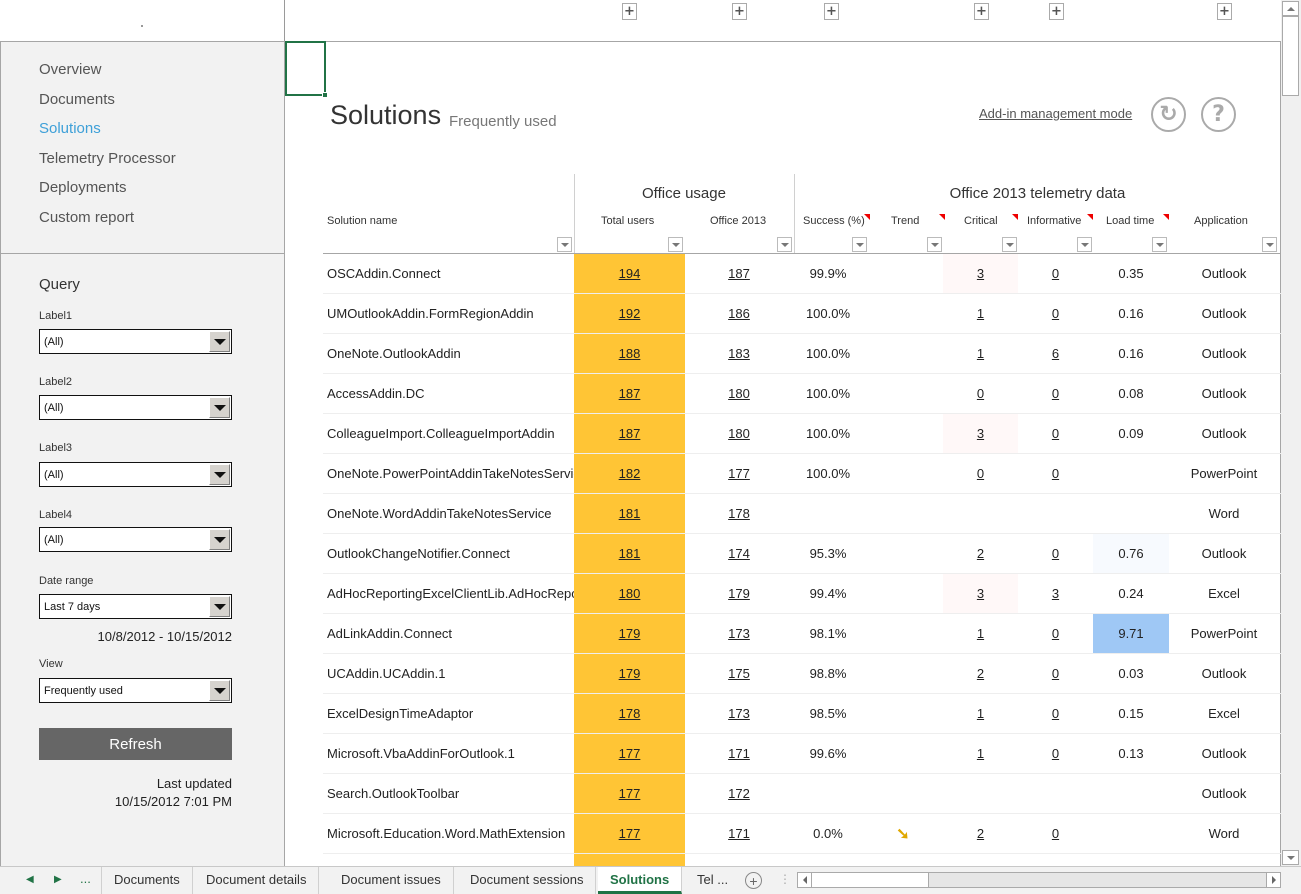  I want to click on office-2013-cell: 175, so click(739, 673).